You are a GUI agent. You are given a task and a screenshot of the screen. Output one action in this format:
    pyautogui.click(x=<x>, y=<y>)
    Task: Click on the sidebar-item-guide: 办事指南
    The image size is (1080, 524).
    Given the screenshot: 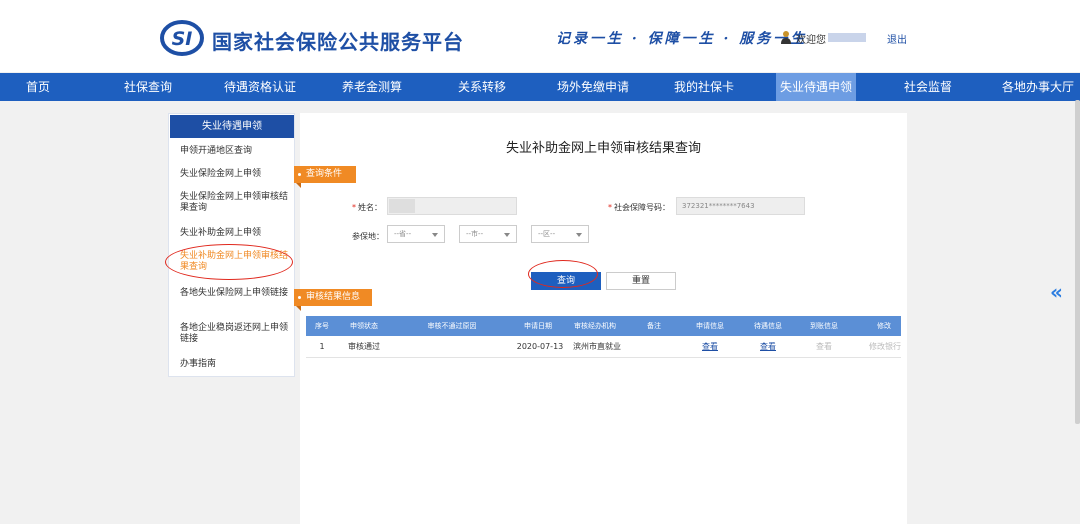 What is the action you would take?
    pyautogui.click(x=235, y=364)
    